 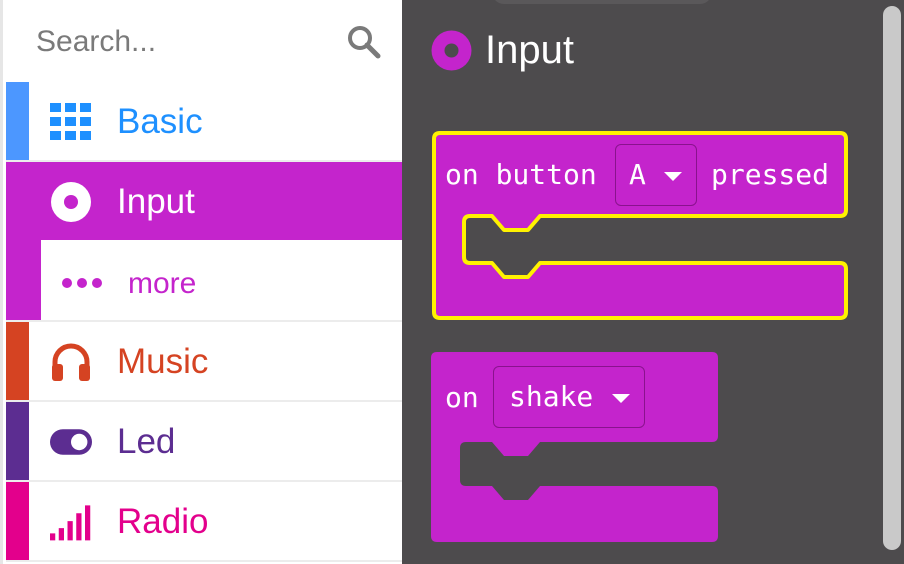 What do you see at coordinates (163, 361) in the screenshot?
I see `category-label: Music` at bounding box center [163, 361].